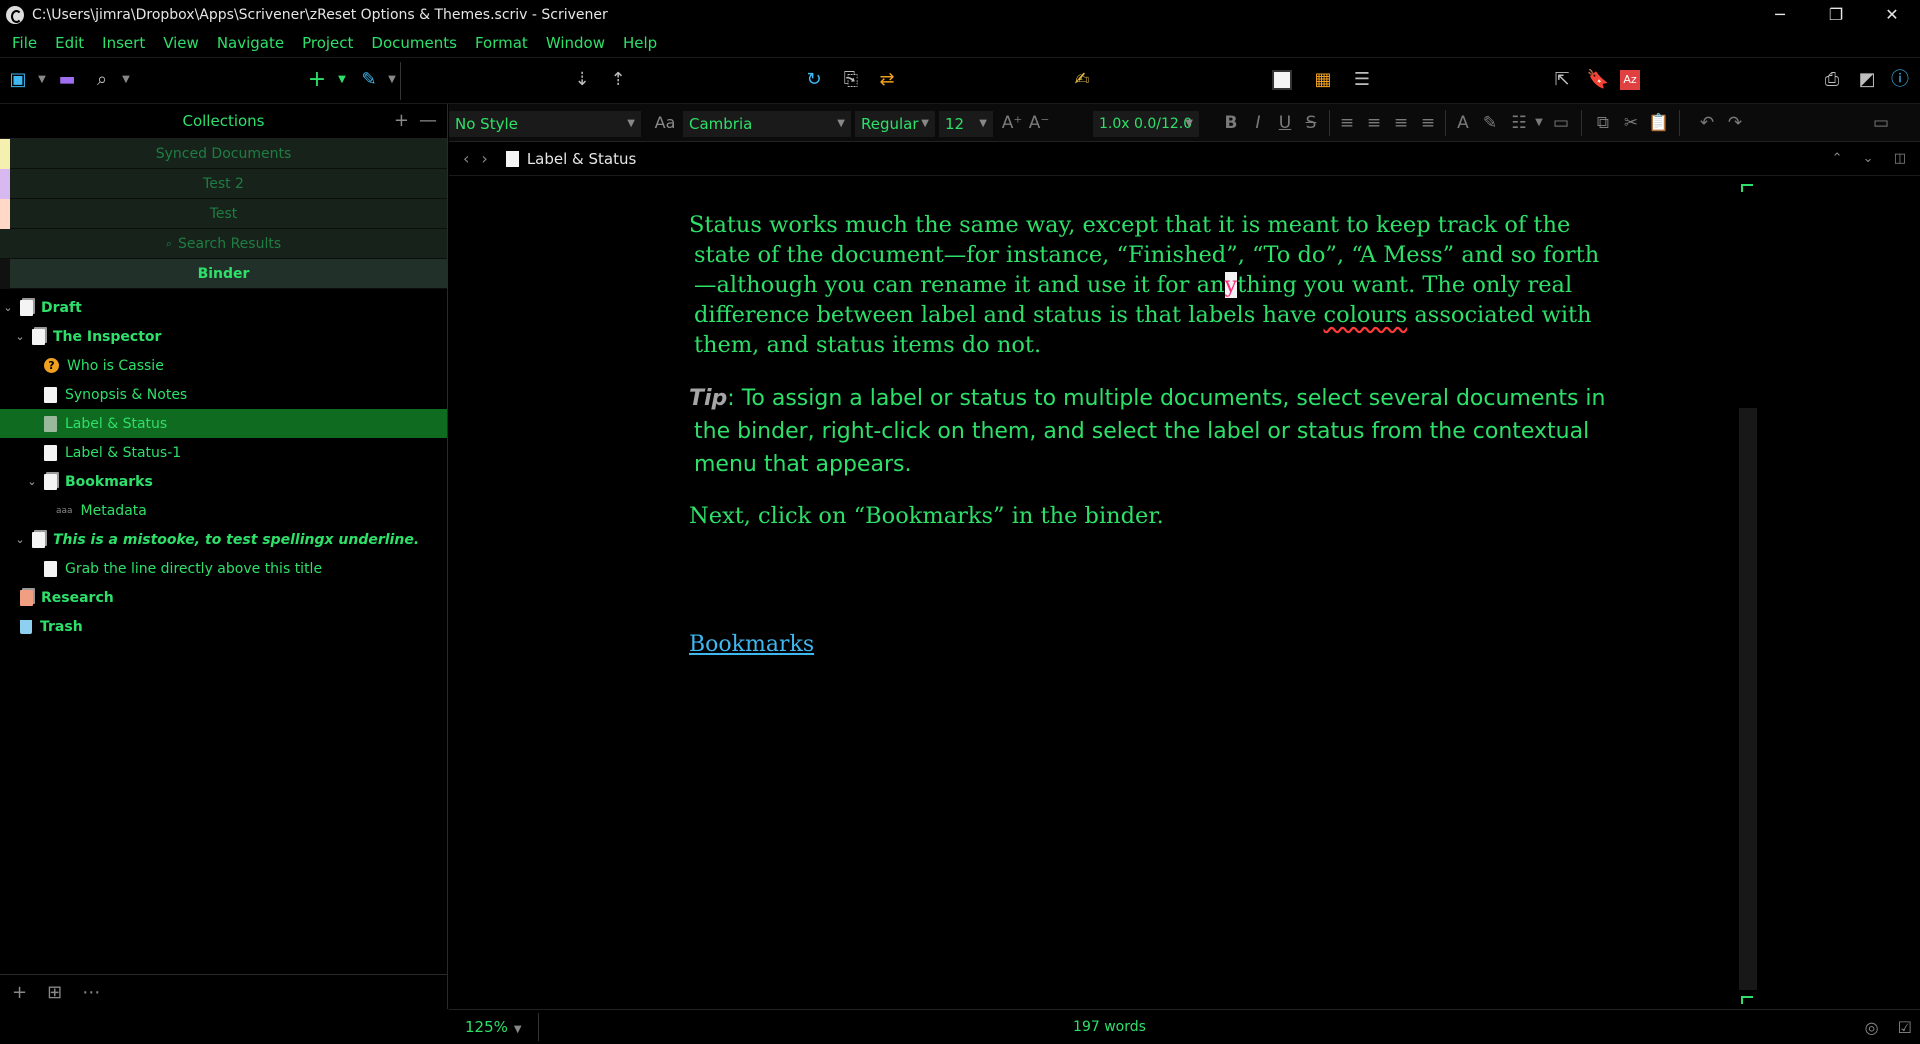 The width and height of the screenshot is (1920, 1044). Describe the element at coordinates (223, 394) in the screenshot. I see `binder-item-synopsis-notes: Synopsis & Notes` at that location.